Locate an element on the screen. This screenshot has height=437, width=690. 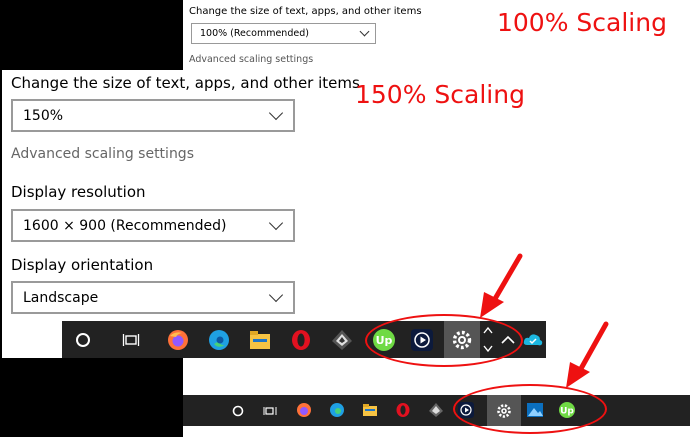
orientation-label: Display orientation is located at coordinates (82, 265).